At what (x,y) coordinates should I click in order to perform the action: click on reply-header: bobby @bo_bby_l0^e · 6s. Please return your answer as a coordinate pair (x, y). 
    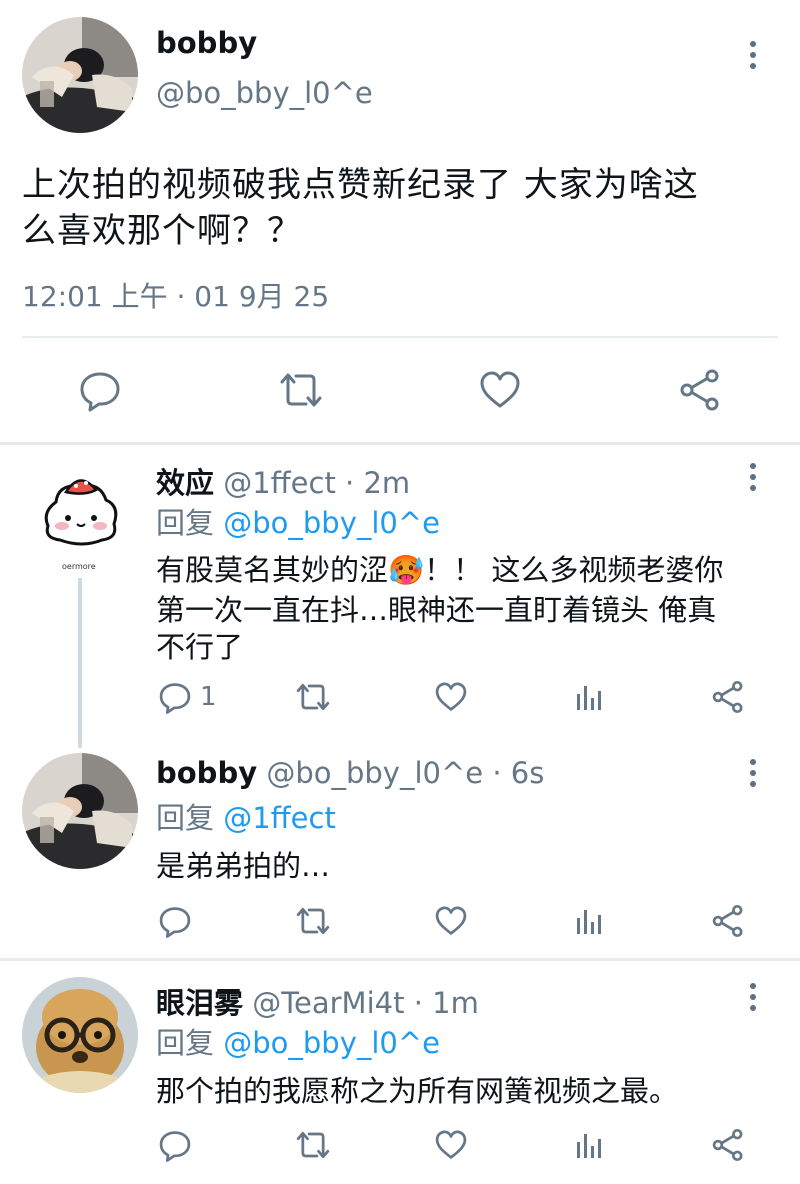
    Looking at the image, I should click on (350, 773).